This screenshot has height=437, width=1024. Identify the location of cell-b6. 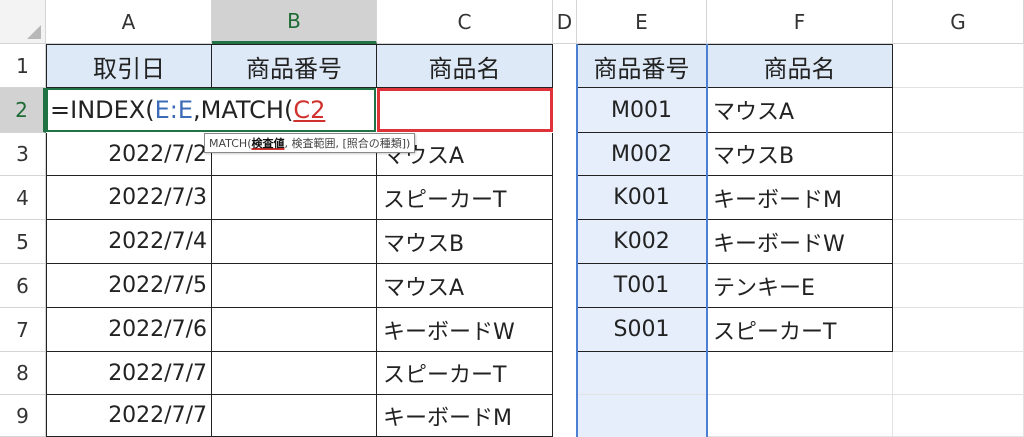
(294, 286).